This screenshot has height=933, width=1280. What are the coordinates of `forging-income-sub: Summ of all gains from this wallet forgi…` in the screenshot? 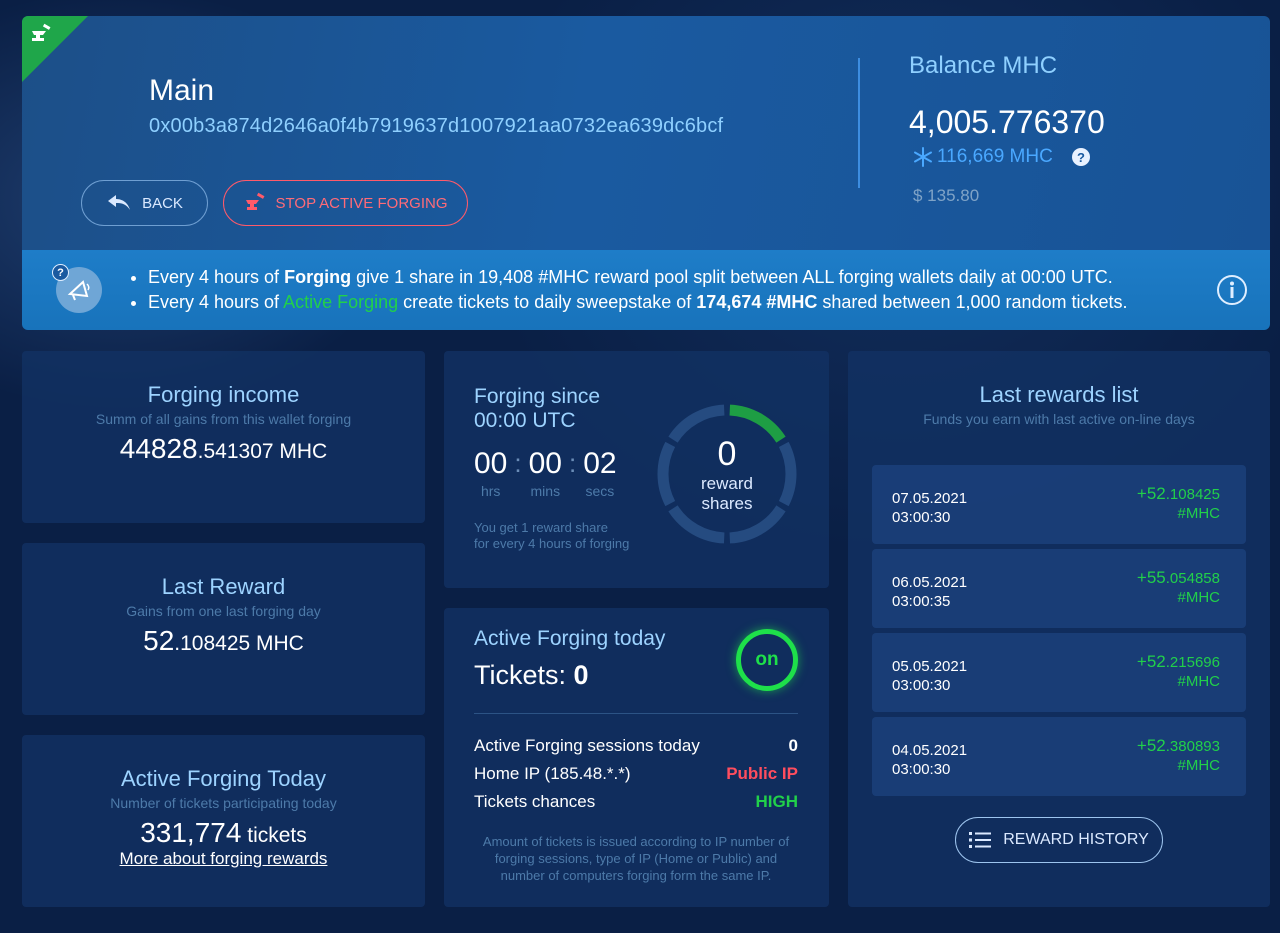 It's located at (223, 419).